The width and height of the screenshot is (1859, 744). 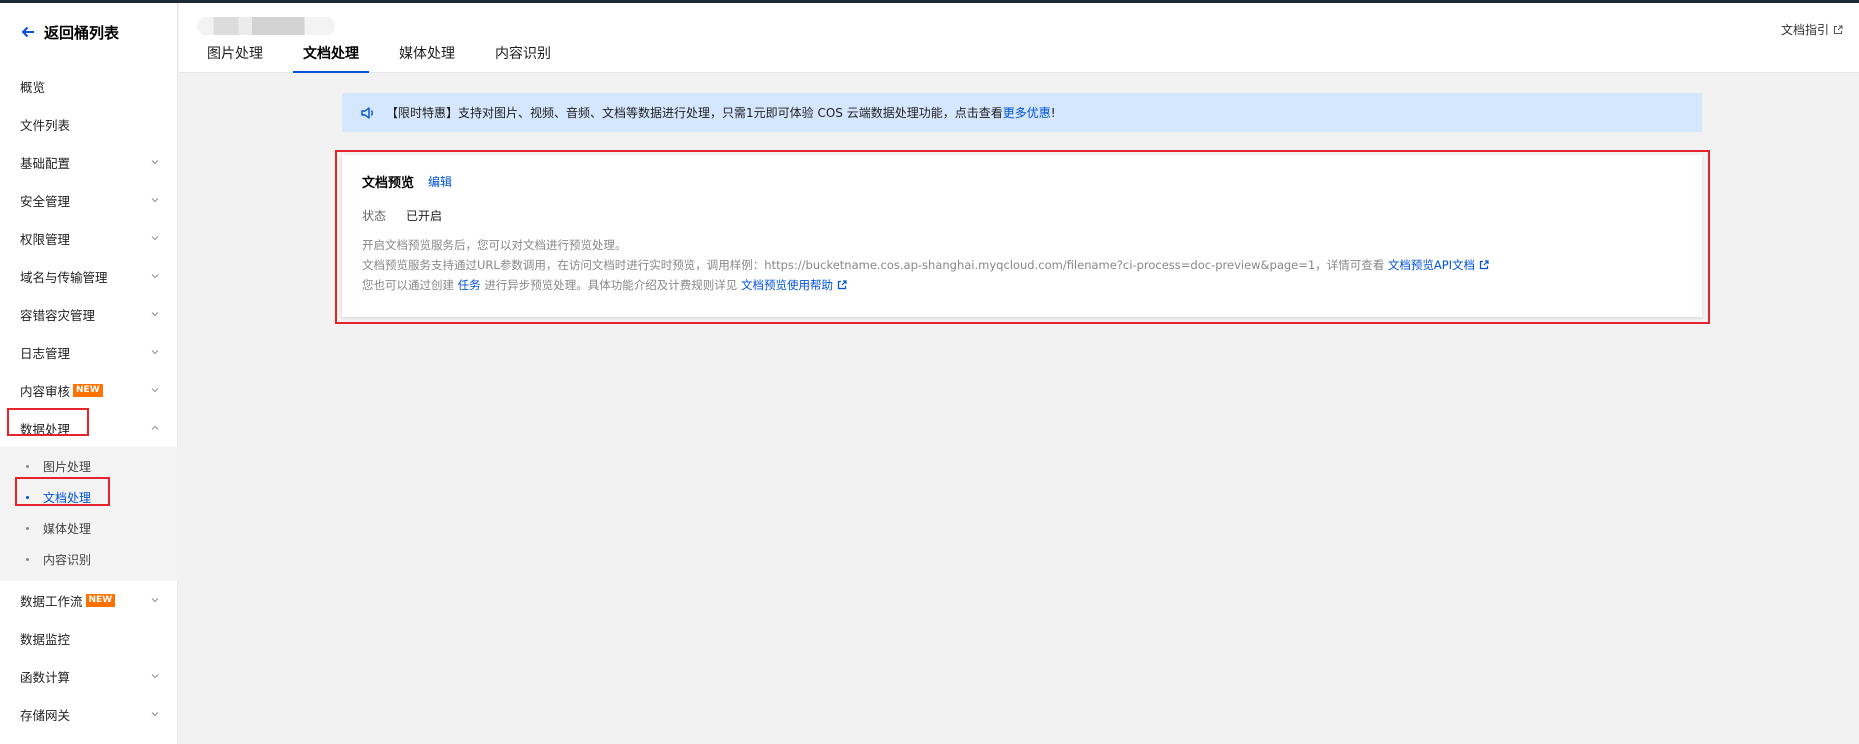 What do you see at coordinates (1027, 112) in the screenshot?
I see `more-offers-link: 更多优惠` at bounding box center [1027, 112].